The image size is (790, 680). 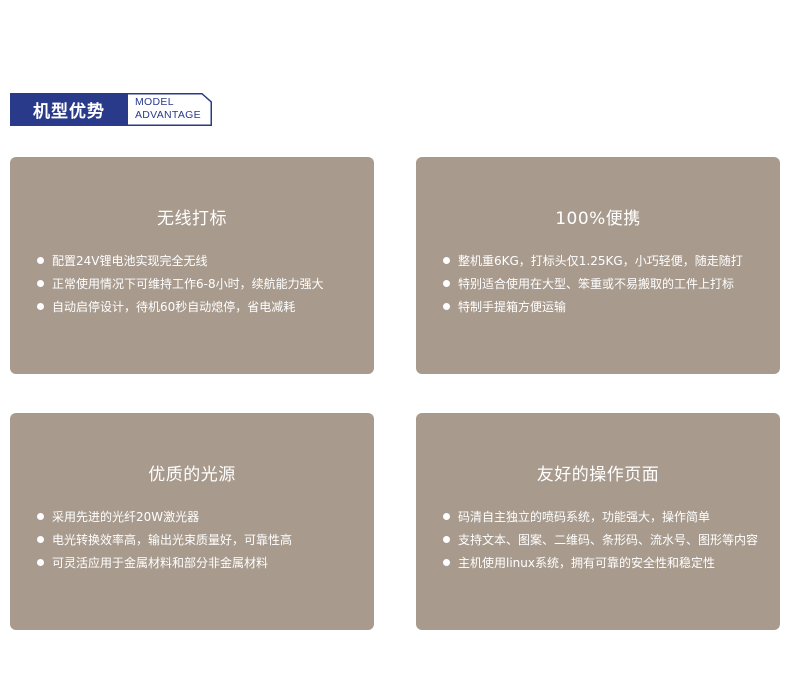 I want to click on card-title: 优质的光源, so click(x=192, y=475).